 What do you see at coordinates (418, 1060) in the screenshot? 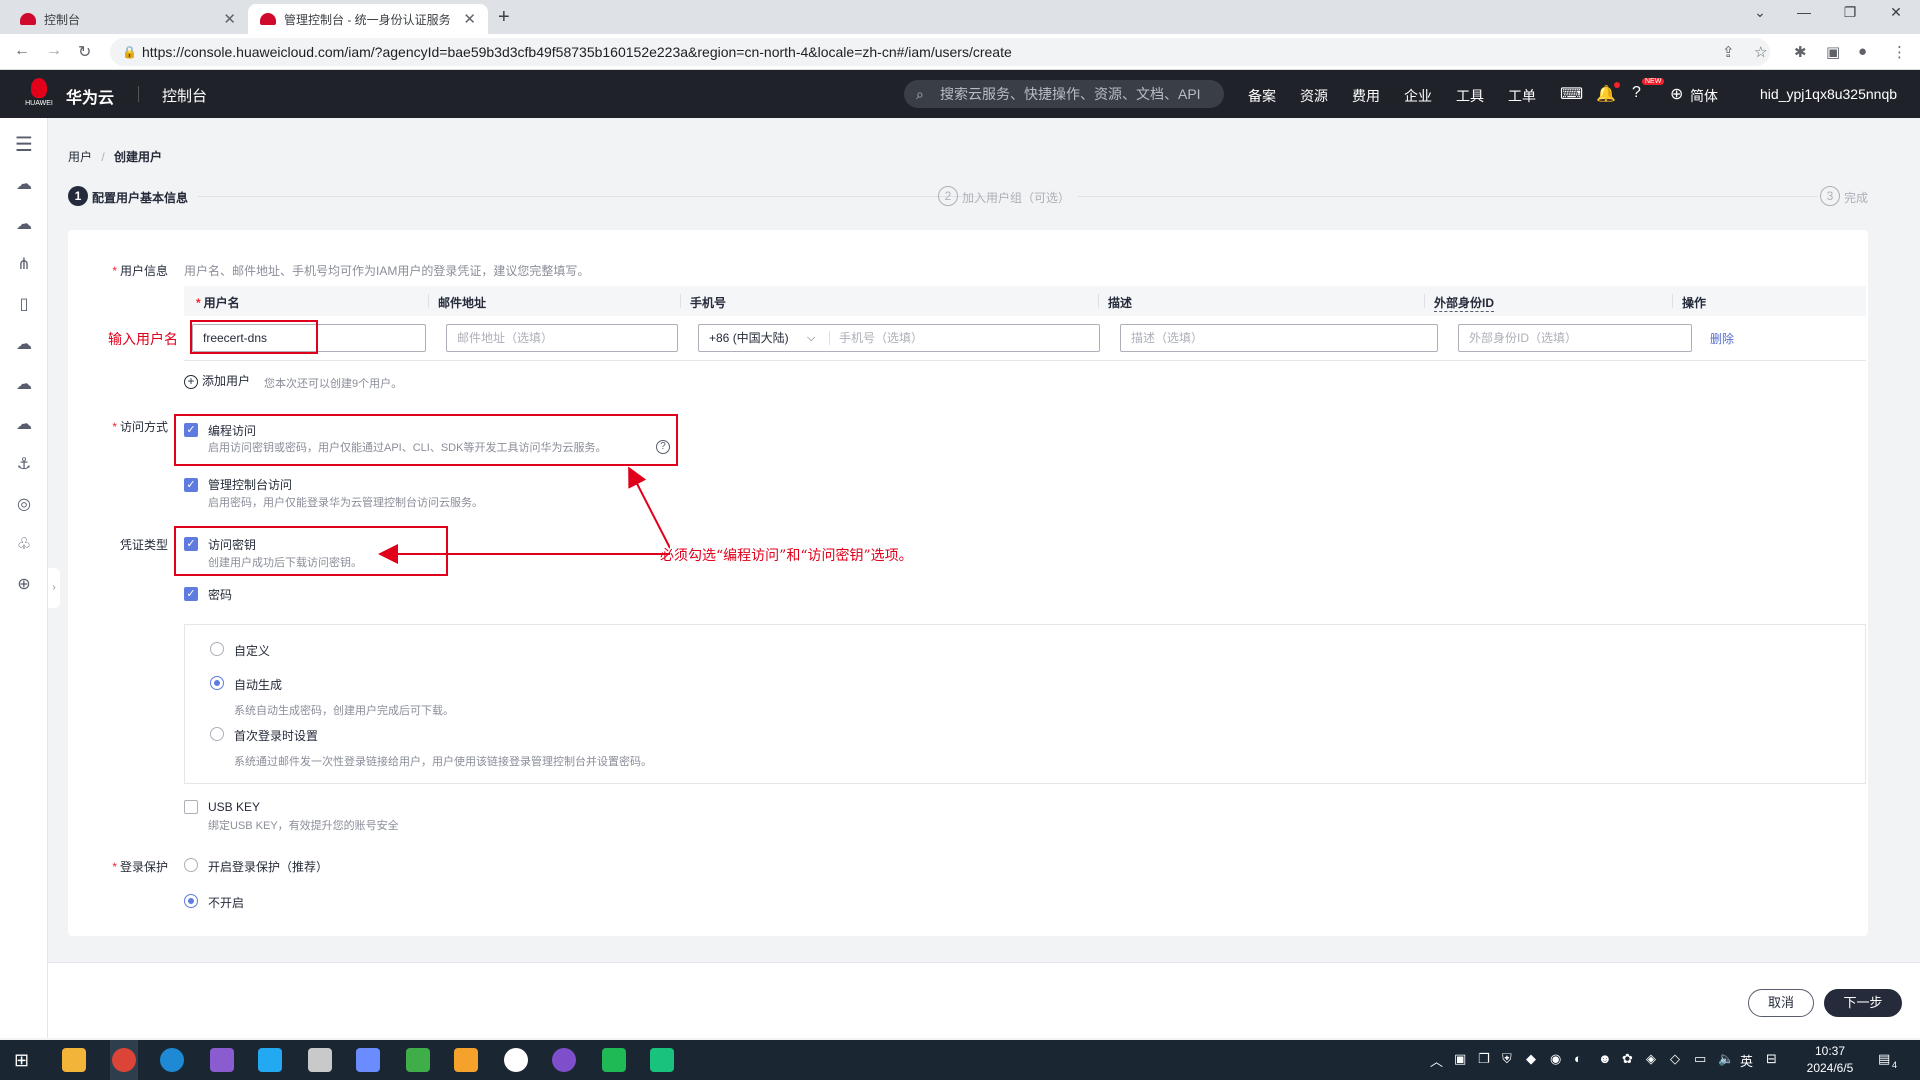
I see `notepad-icon` at bounding box center [418, 1060].